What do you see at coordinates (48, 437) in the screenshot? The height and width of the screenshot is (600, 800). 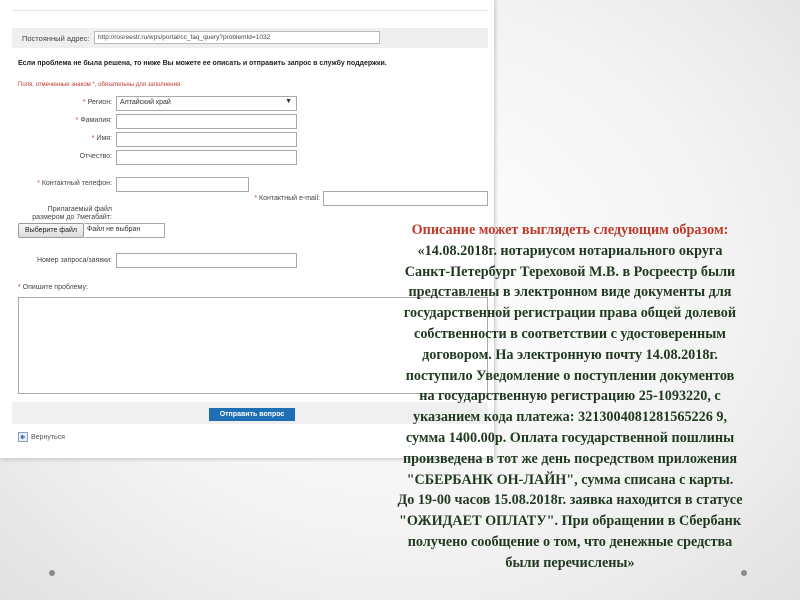 I see `back-link-label: Вернуться` at bounding box center [48, 437].